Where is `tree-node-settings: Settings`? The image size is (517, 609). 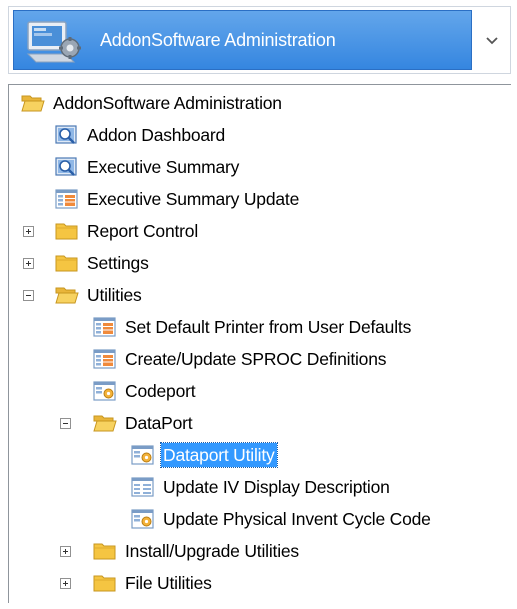 tree-node-settings: Settings is located at coordinates (259, 263).